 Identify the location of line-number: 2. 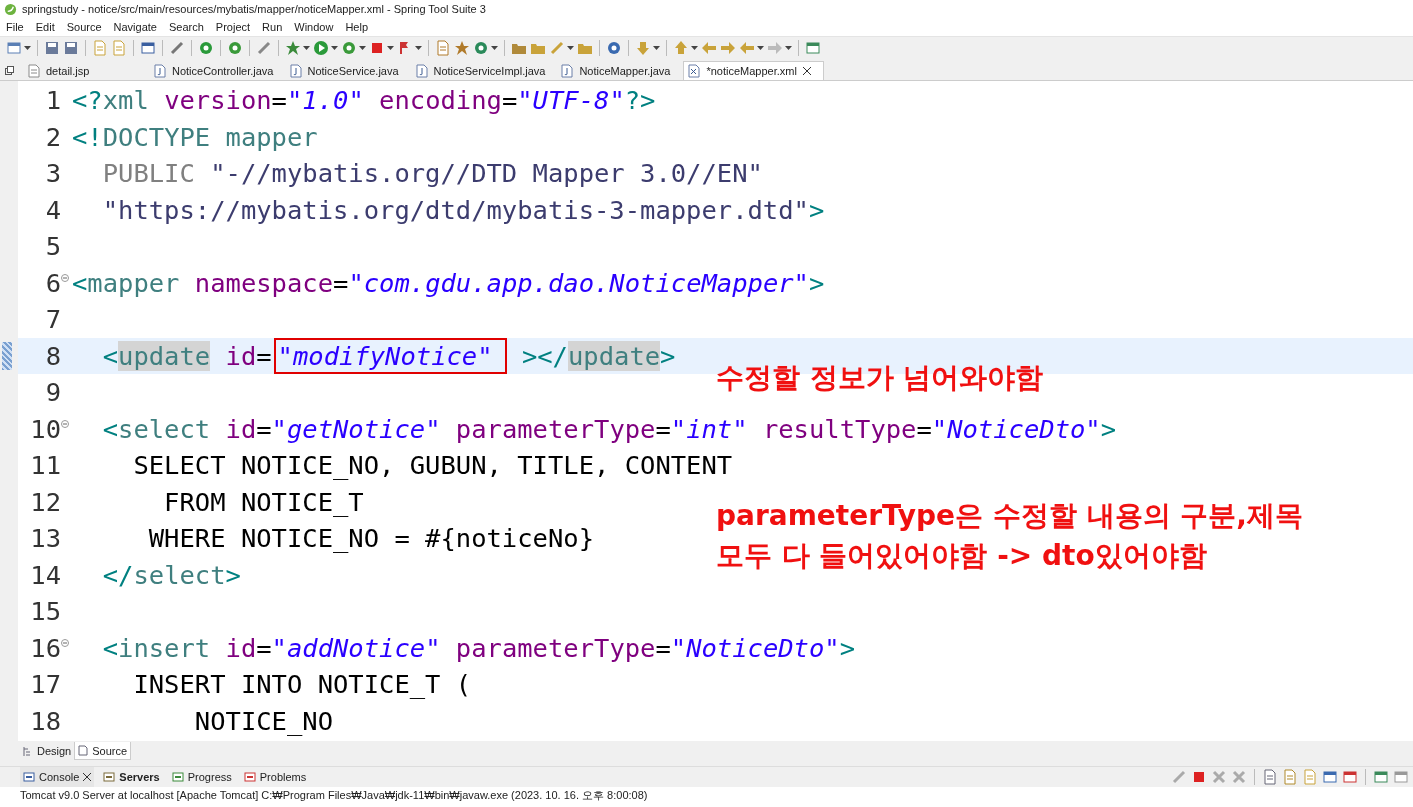
(52, 136).